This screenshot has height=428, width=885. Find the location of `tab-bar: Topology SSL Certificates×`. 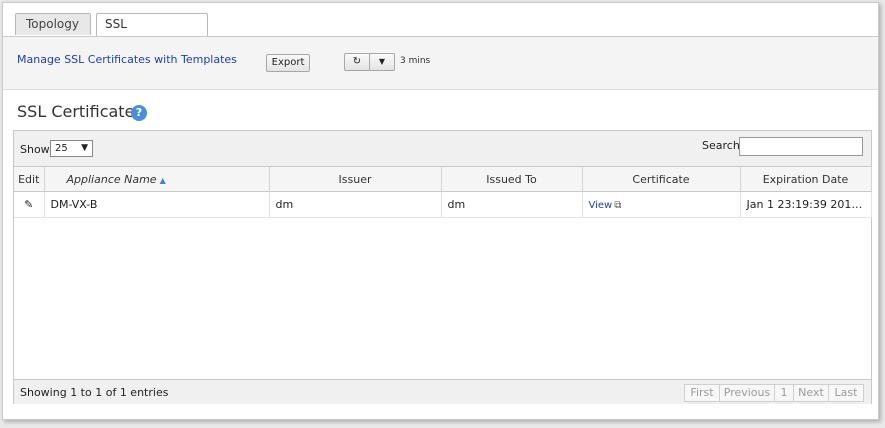

tab-bar: Topology SSL Certificates× is located at coordinates (440, 27).